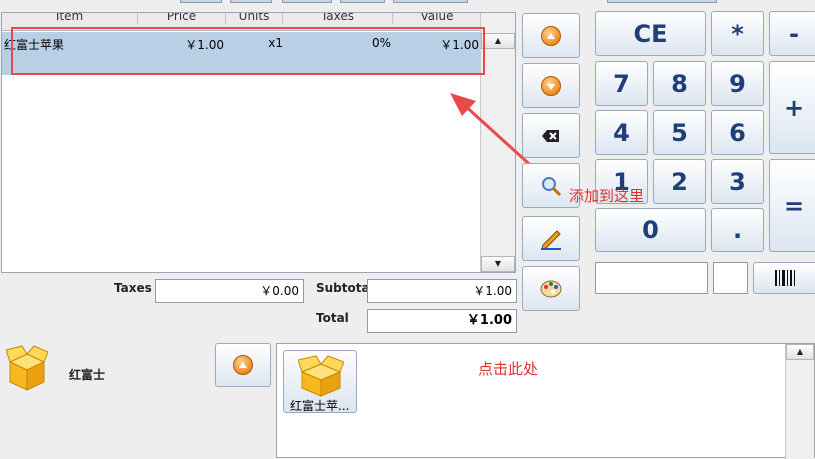 This screenshot has height=459, width=815. I want to click on key-2: 2, so click(679, 181).